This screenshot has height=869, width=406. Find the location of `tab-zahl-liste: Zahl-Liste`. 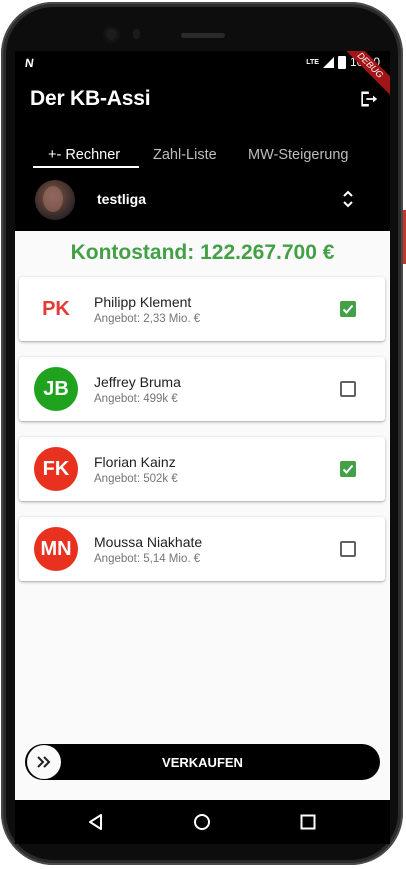

tab-zahl-liste: Zahl-Liste is located at coordinates (185, 155).